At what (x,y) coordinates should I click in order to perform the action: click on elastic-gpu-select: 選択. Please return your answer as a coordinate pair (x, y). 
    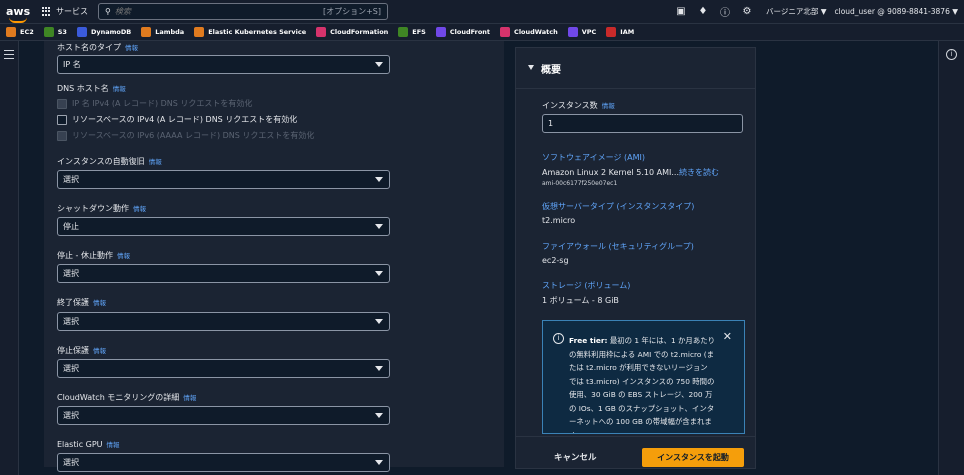
    Looking at the image, I should click on (223, 462).